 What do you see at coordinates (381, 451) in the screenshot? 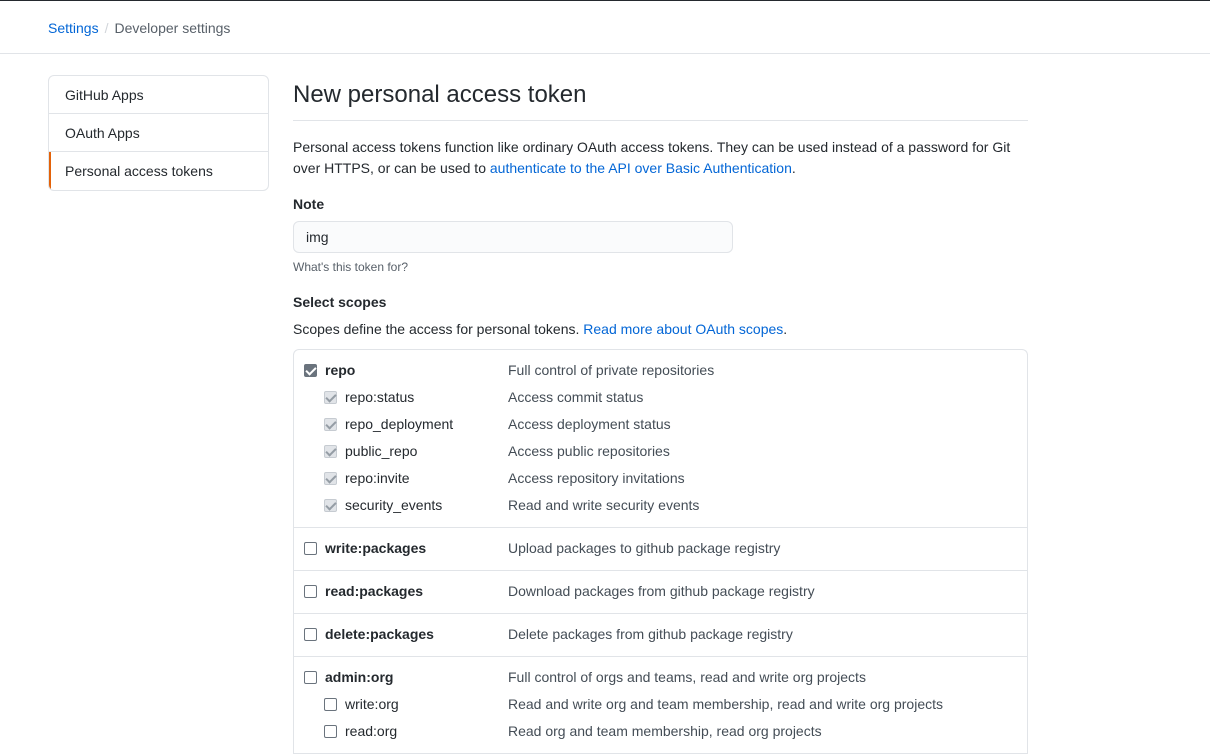
I see `scope-name: public_repo` at bounding box center [381, 451].